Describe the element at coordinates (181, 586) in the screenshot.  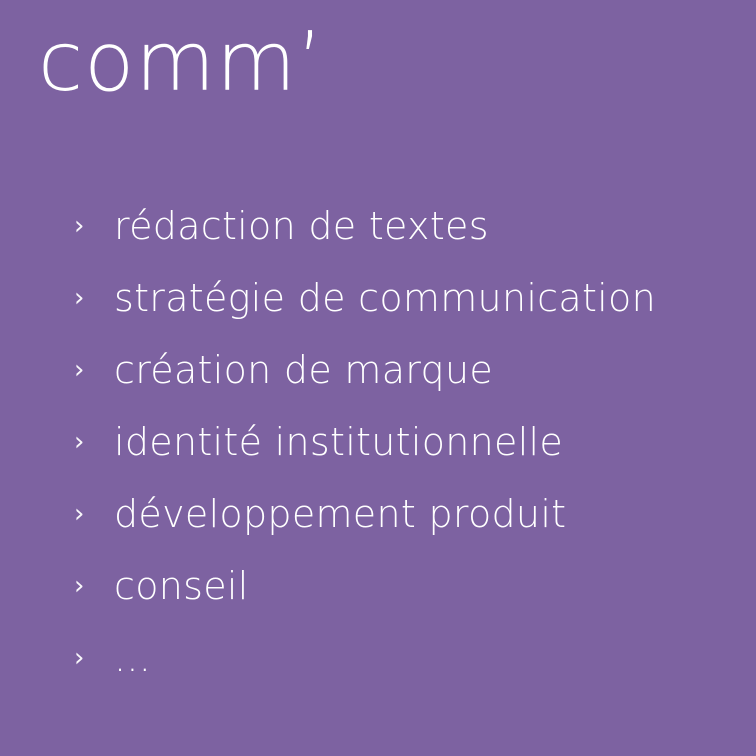
I see `service-label: conseil` at that location.